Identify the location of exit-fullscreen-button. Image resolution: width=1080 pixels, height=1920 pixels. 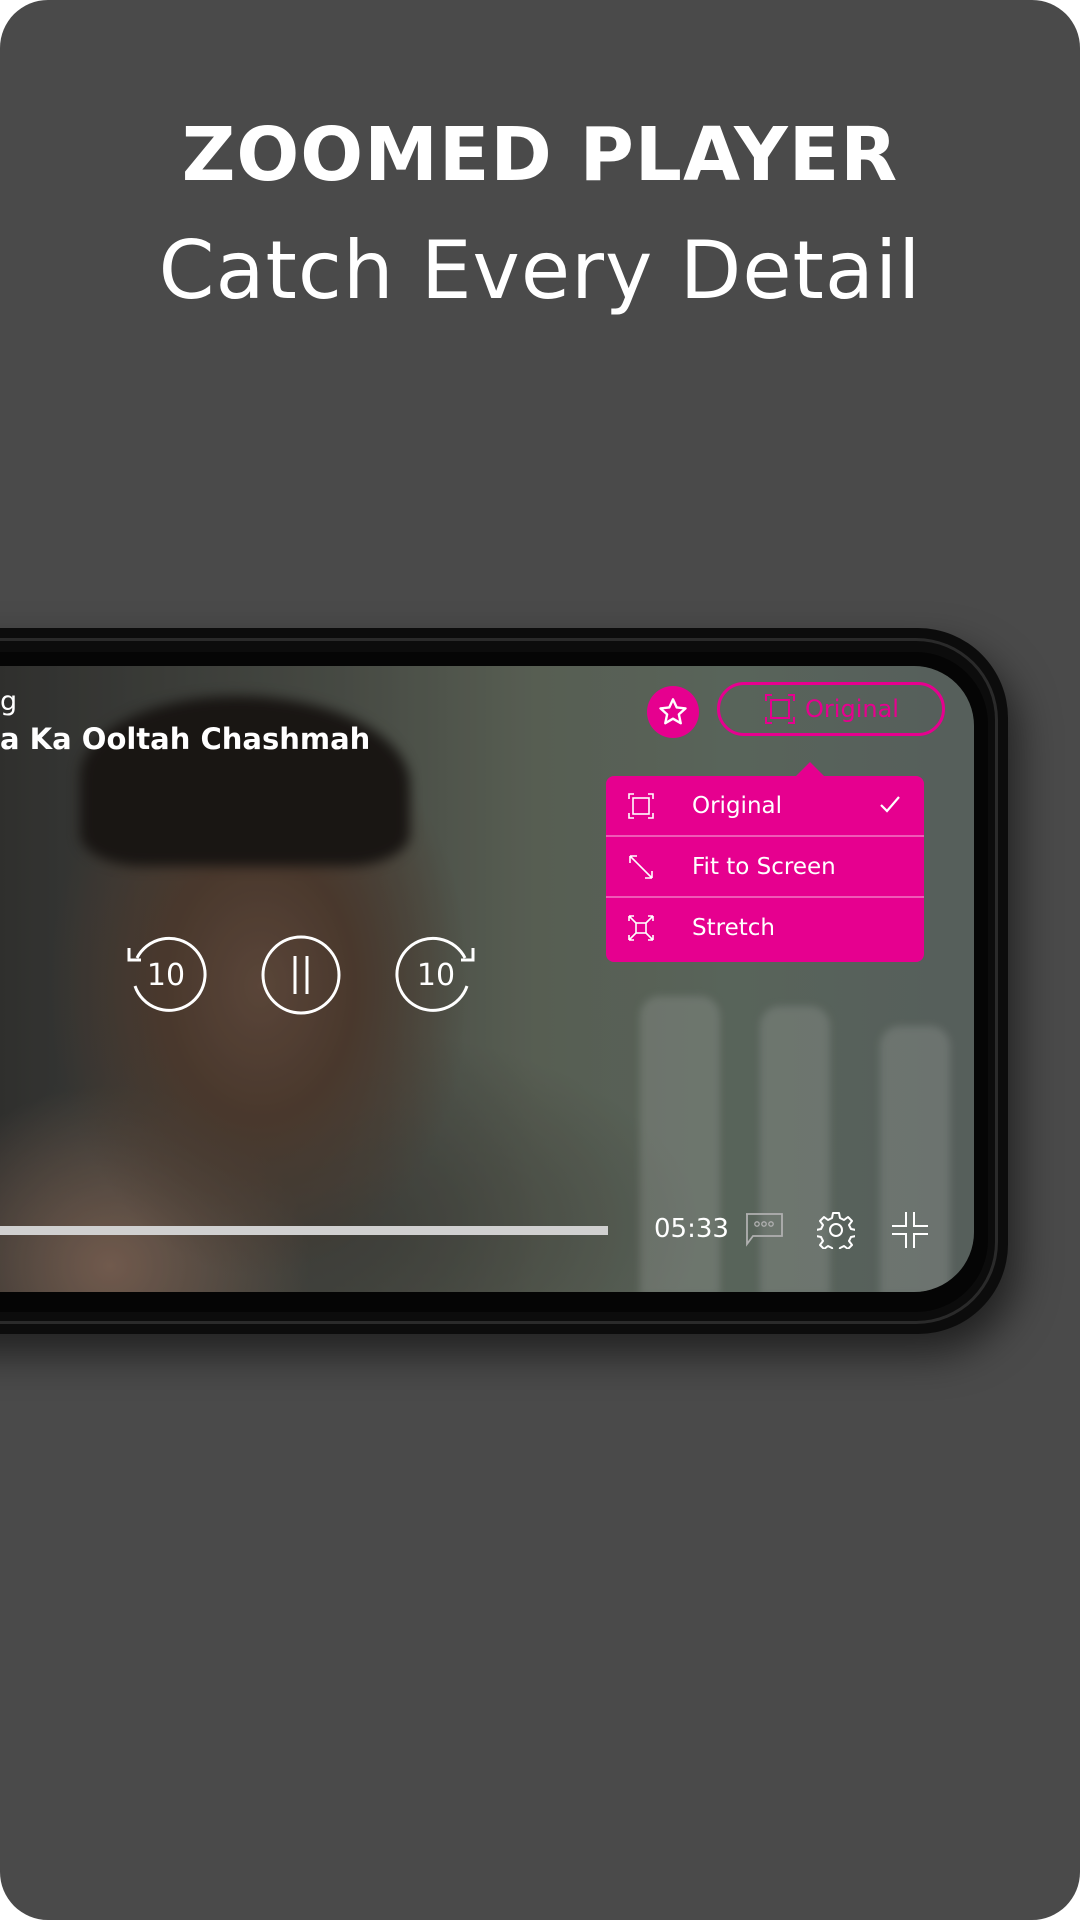
(910, 1230).